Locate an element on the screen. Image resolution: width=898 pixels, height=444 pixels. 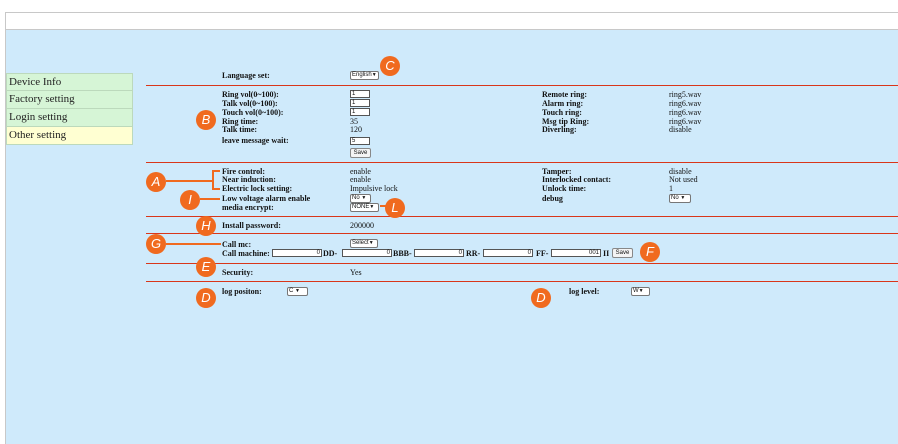
sidebar-item-other-setting: Other setting is located at coordinates (69, 136).